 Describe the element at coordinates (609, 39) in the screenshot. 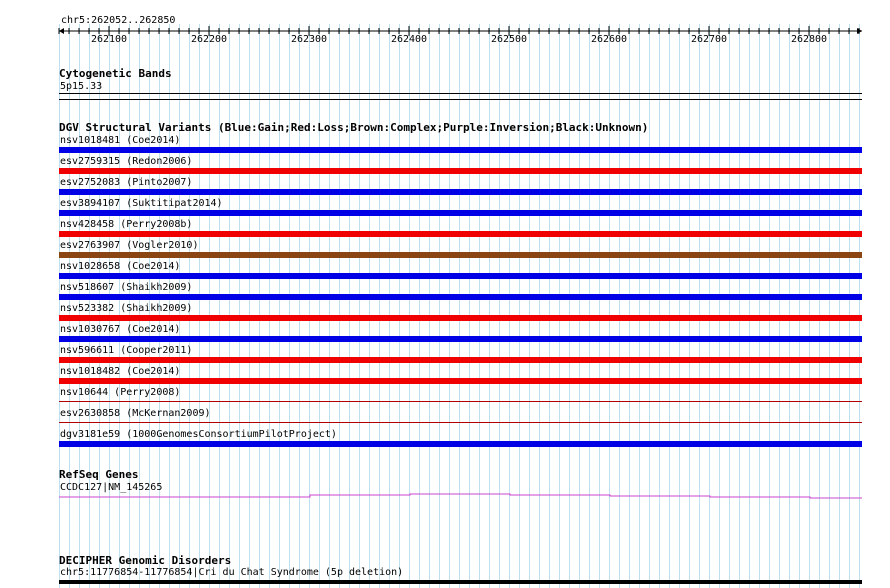

I see `ruler-tick-label: 262600` at that location.